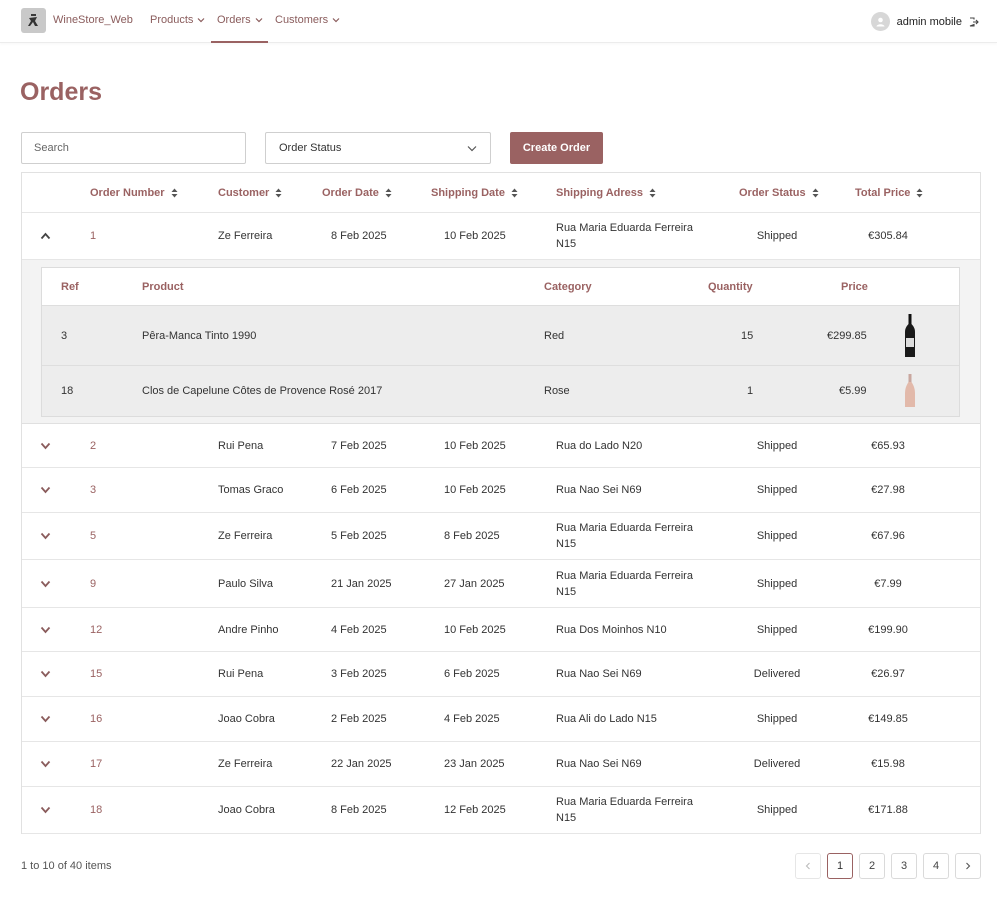 The height and width of the screenshot is (906, 997). I want to click on collapse-row-button, so click(45, 236).